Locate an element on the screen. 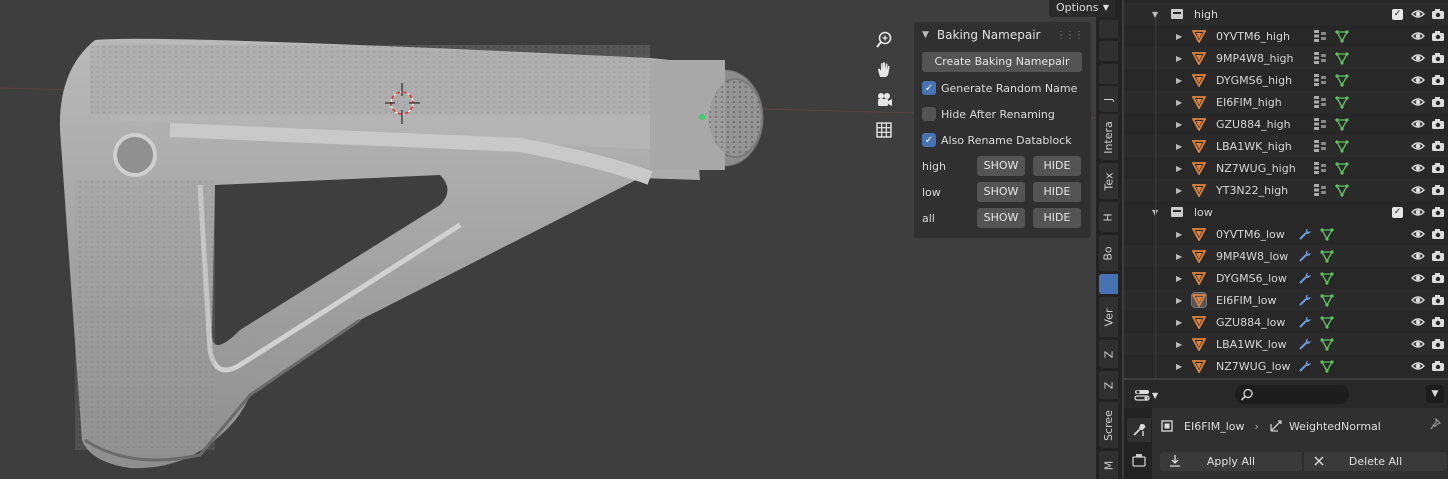 Image resolution: width=1448 pixels, height=479 pixels. outliner-object-row: ▶ NZ7WUG_low is located at coordinates (1286, 366).